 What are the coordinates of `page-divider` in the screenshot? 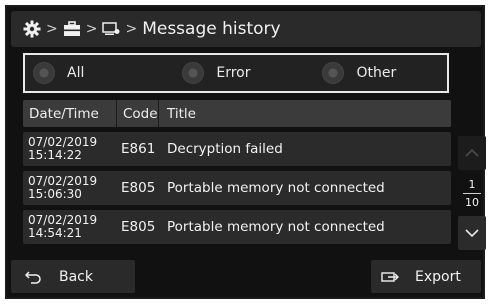 It's located at (472, 193).